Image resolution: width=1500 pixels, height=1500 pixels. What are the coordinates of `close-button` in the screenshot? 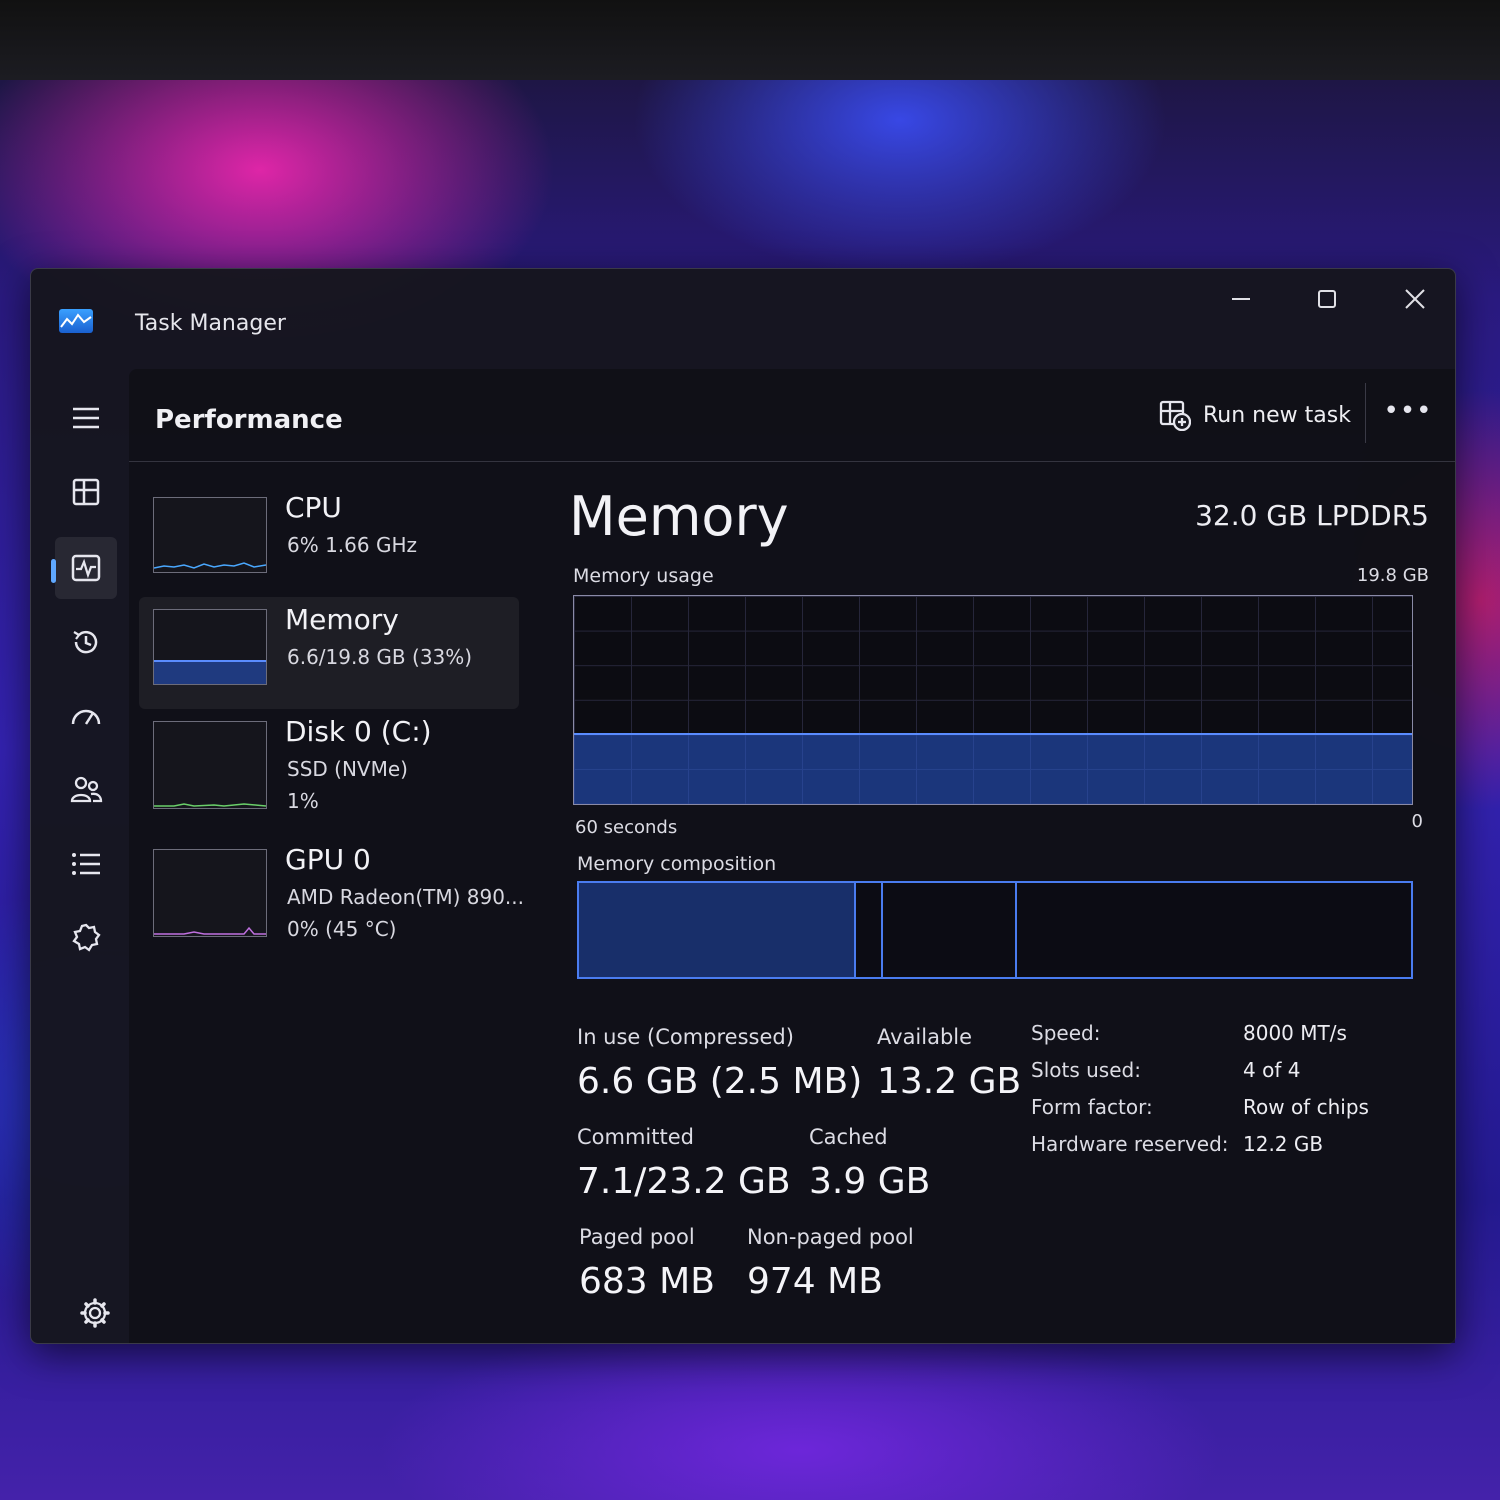 It's located at (1415, 299).